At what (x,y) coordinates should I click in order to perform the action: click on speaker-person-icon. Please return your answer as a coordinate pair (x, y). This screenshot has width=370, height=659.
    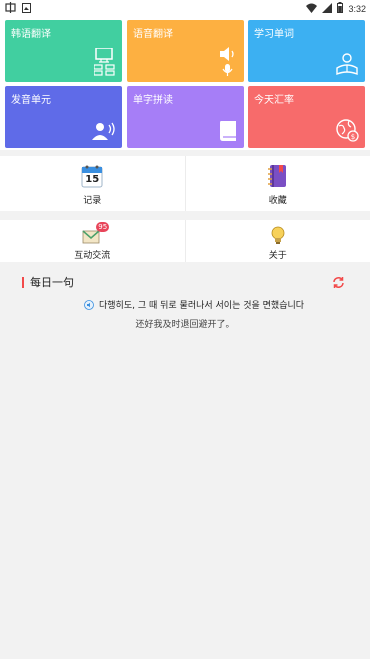
    Looking at the image, I should click on (104, 131).